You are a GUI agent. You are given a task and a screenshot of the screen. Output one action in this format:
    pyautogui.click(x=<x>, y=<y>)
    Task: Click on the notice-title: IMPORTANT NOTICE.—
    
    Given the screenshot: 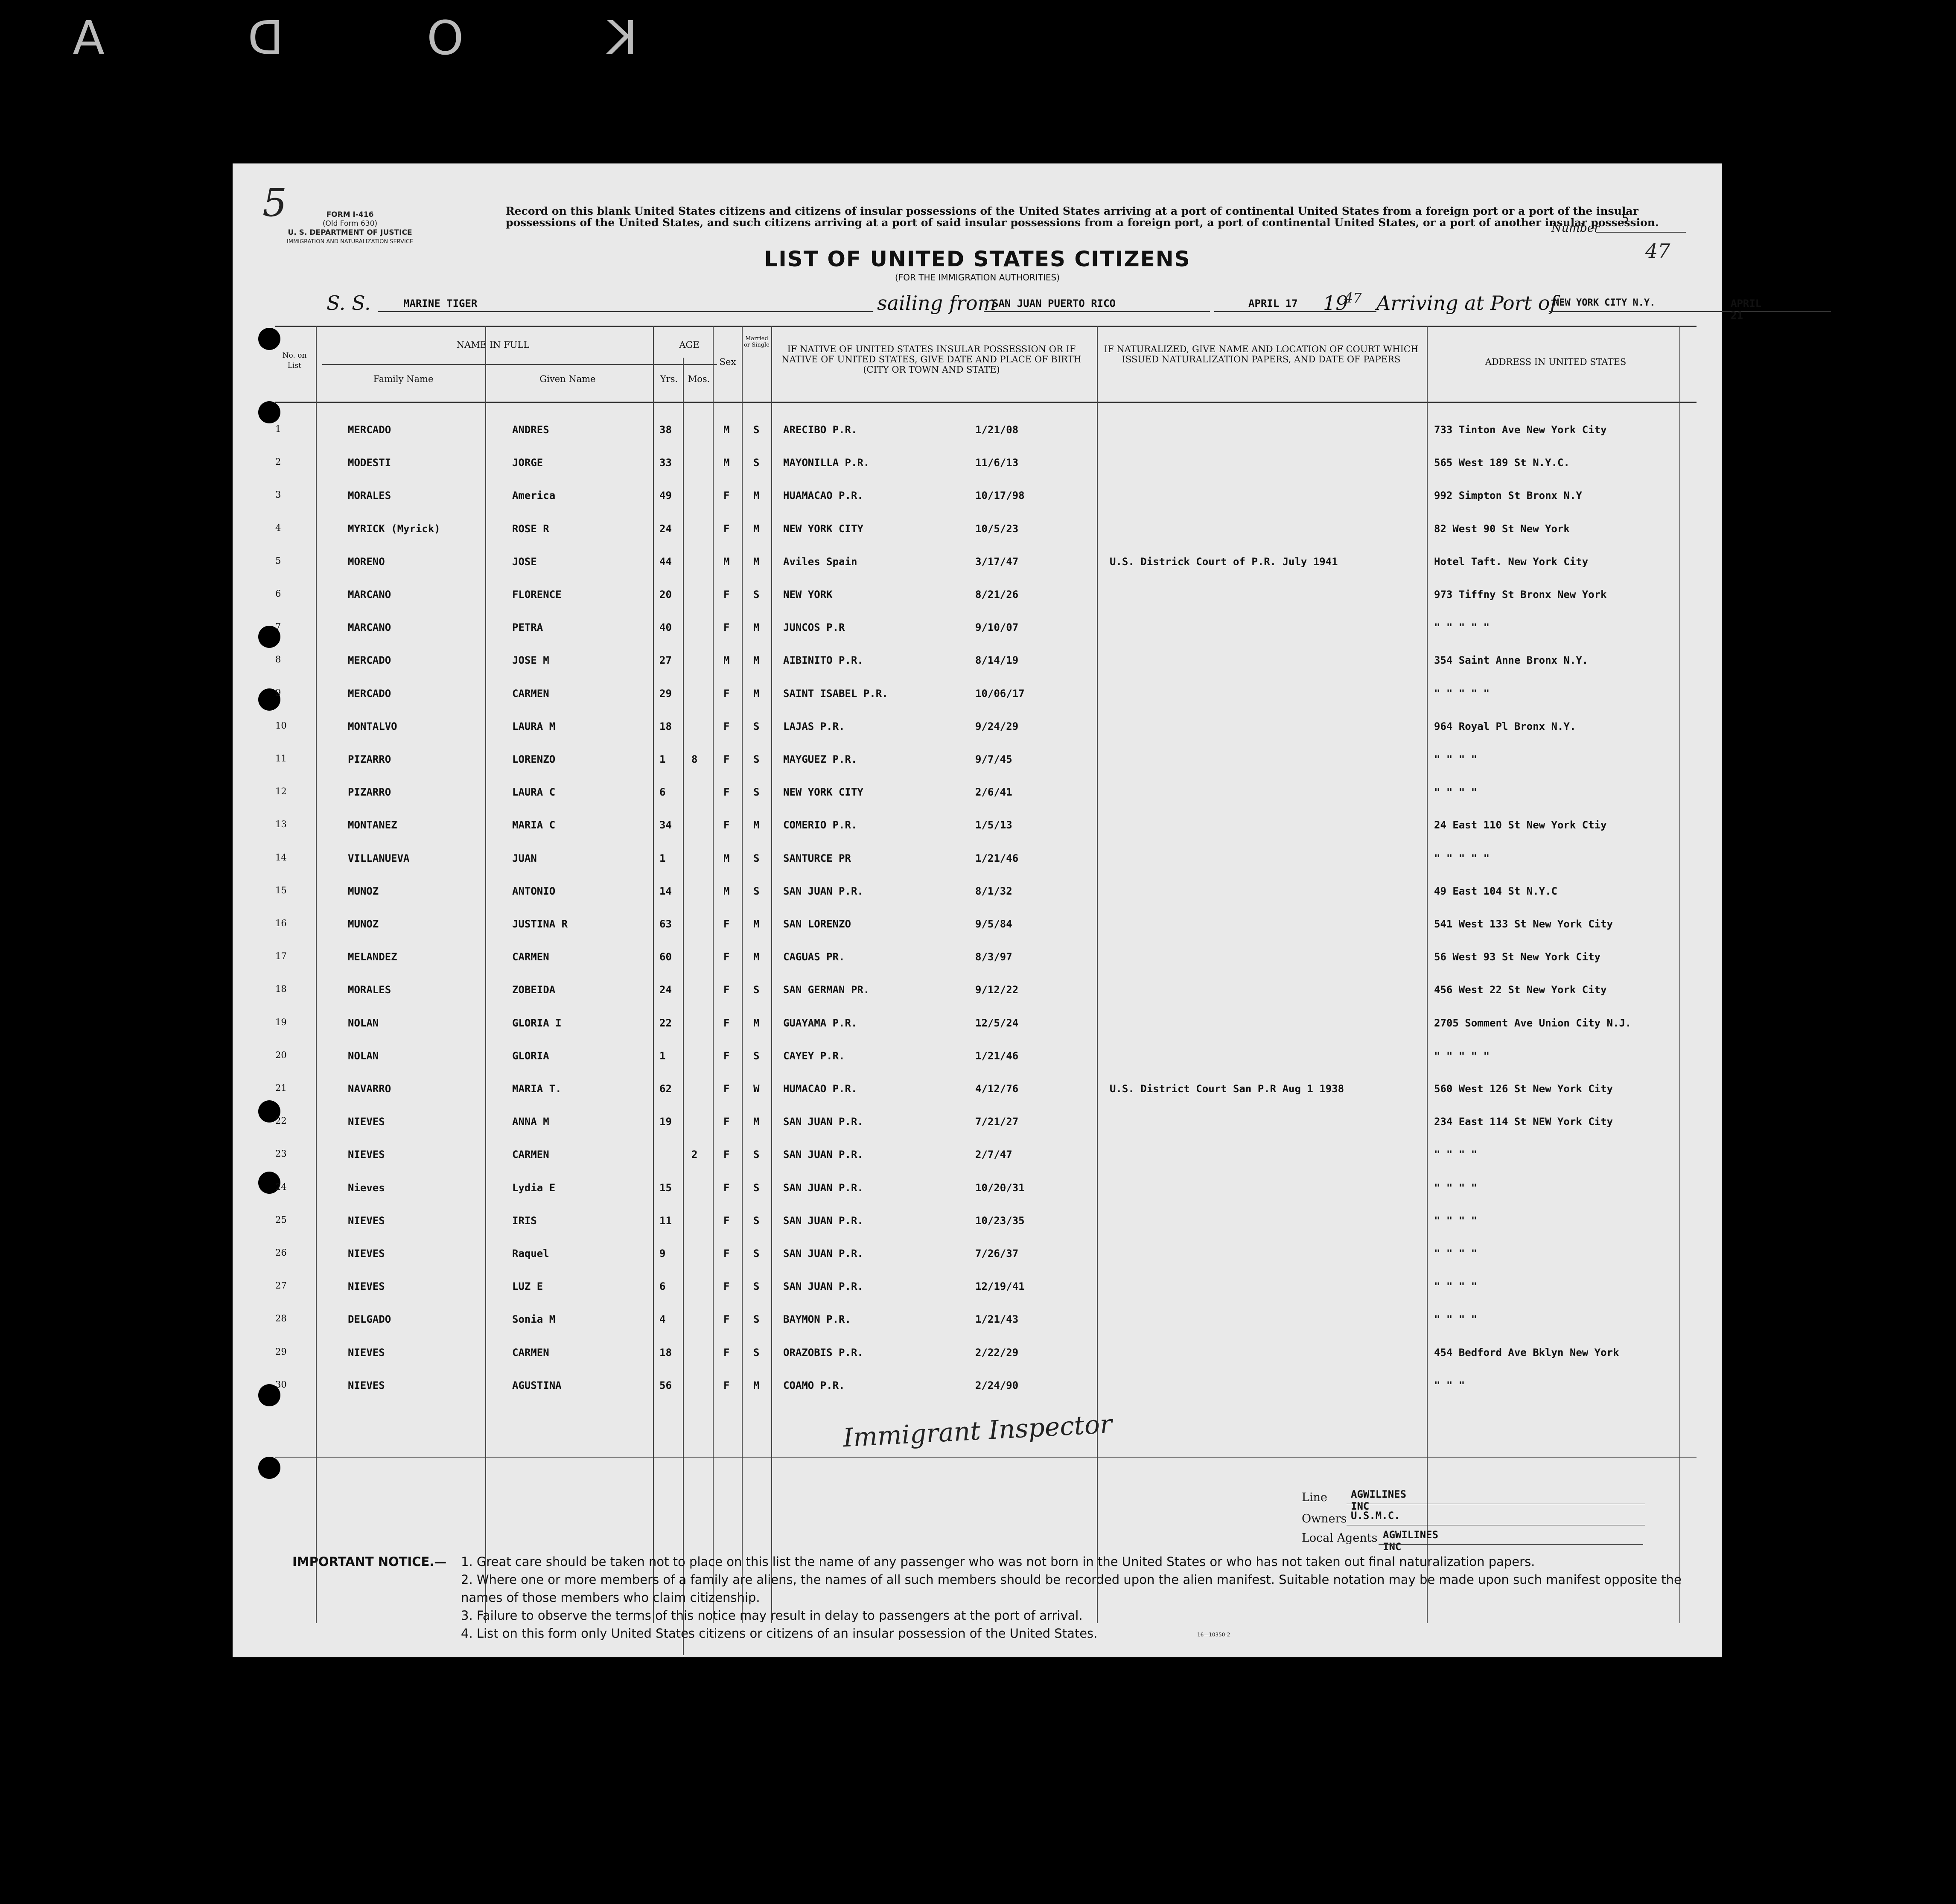 What is the action you would take?
    pyautogui.click(x=369, y=1561)
    